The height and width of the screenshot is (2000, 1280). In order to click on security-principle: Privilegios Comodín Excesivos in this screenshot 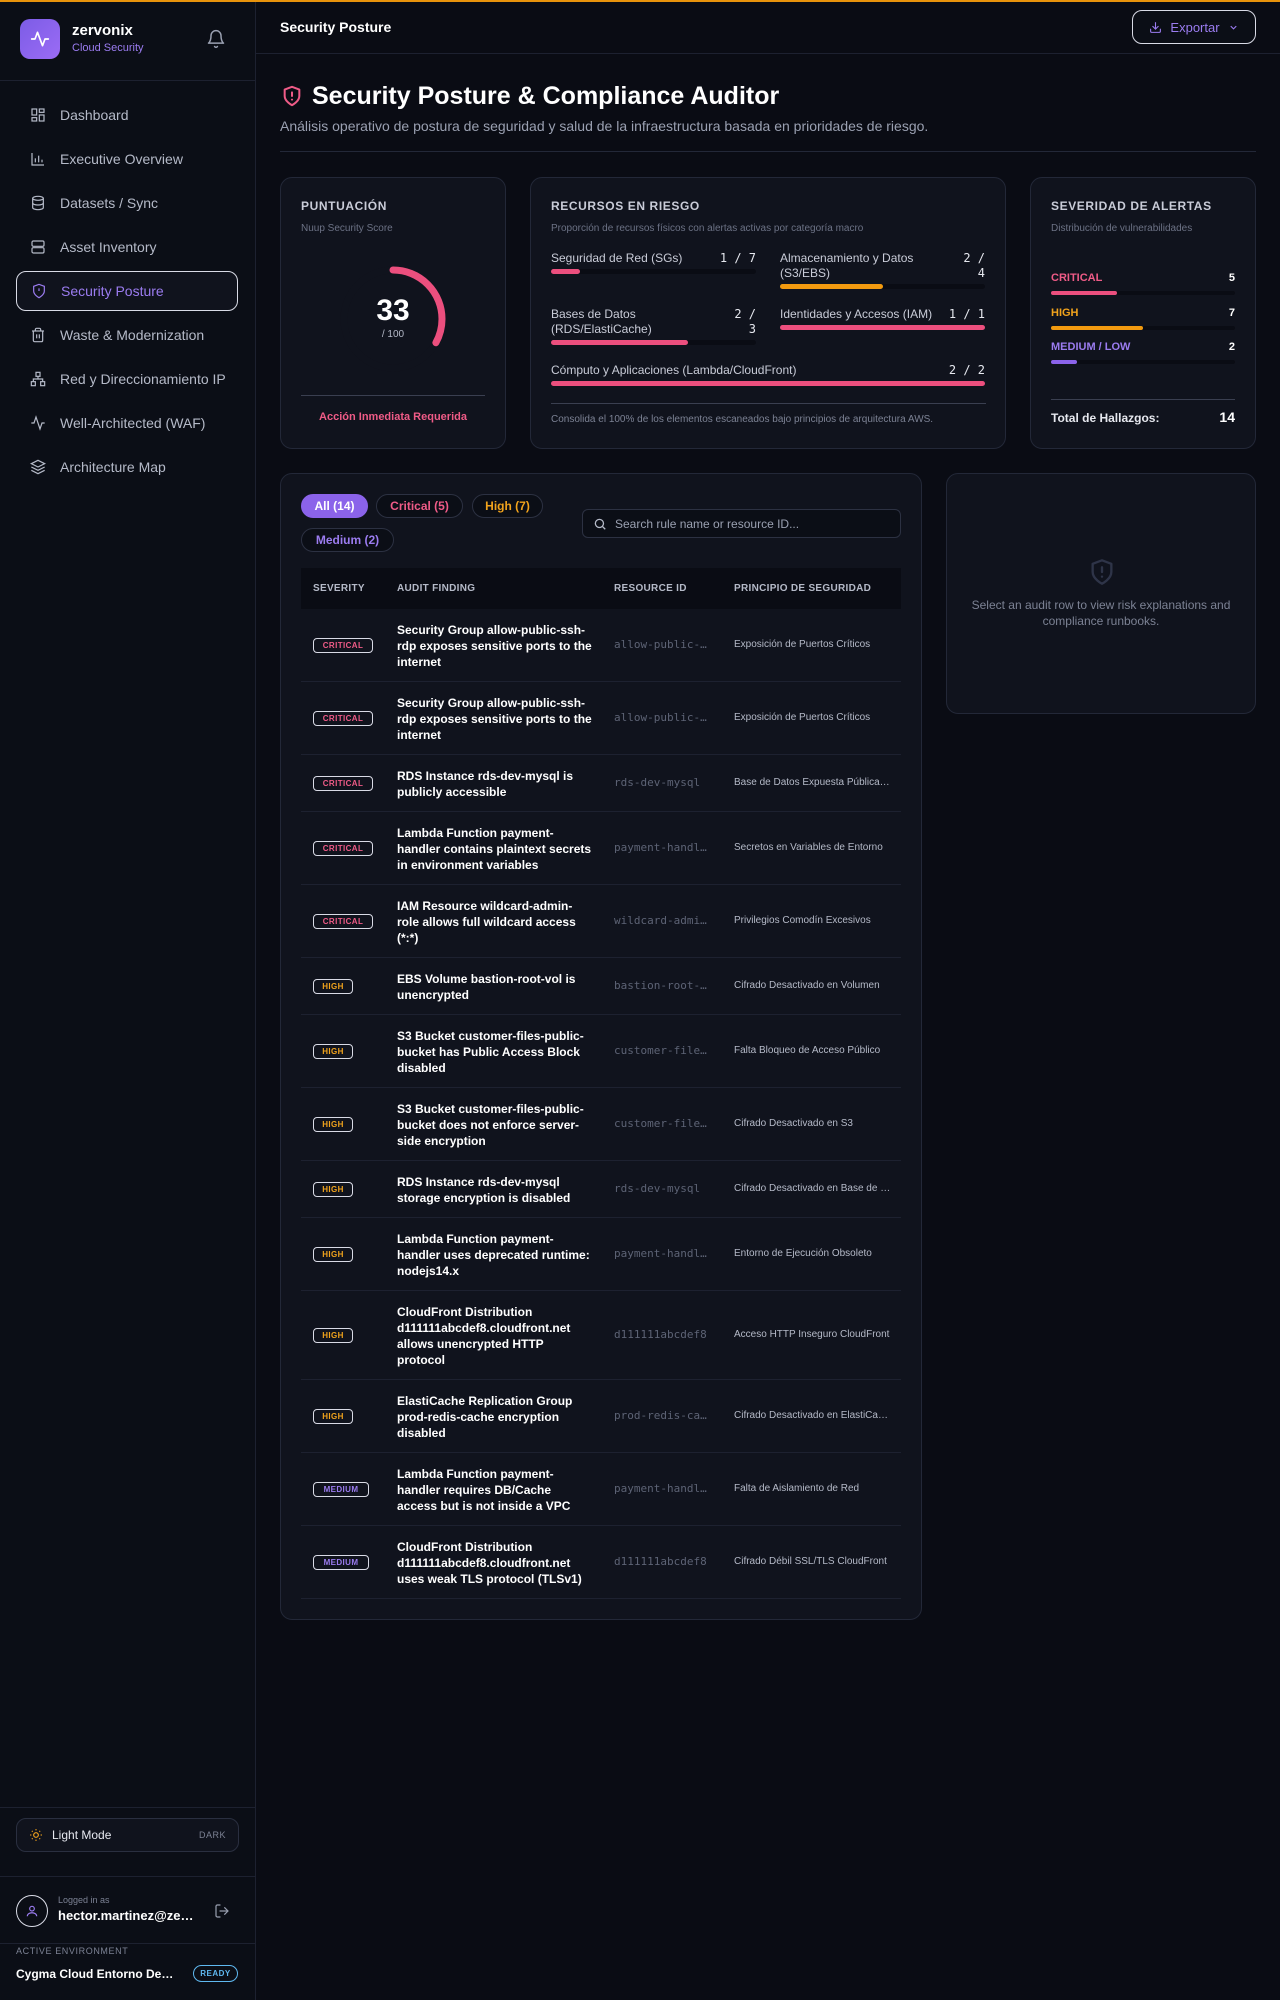, I will do `click(802, 920)`.